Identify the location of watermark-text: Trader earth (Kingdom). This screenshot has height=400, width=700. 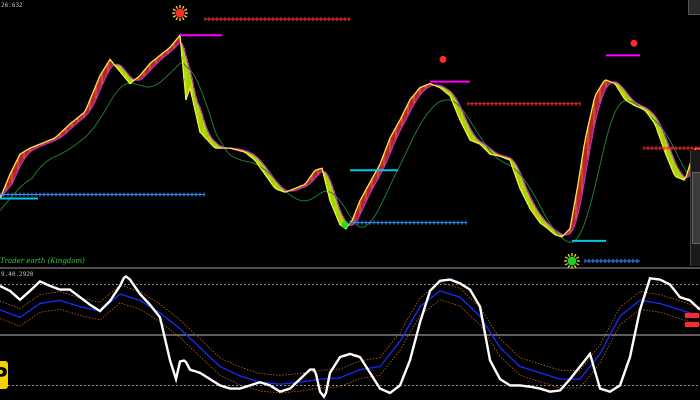
(42, 261).